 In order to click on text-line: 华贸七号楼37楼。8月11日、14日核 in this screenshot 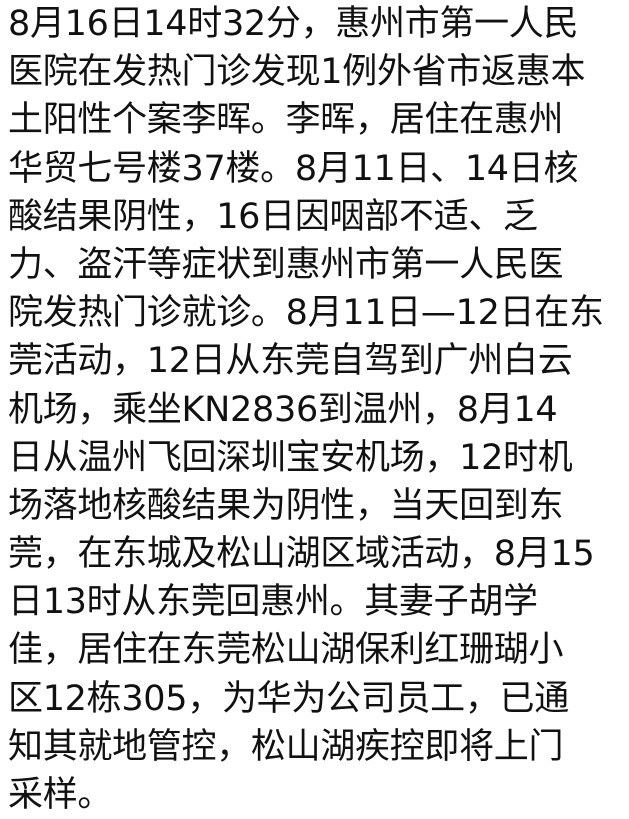, I will do `click(293, 168)`.